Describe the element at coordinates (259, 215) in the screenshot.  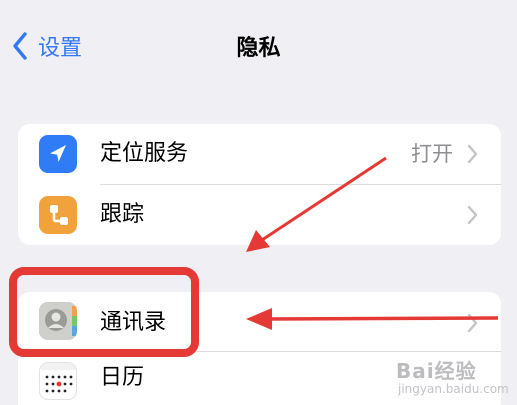
I see `row-tracking: 跟踪` at that location.